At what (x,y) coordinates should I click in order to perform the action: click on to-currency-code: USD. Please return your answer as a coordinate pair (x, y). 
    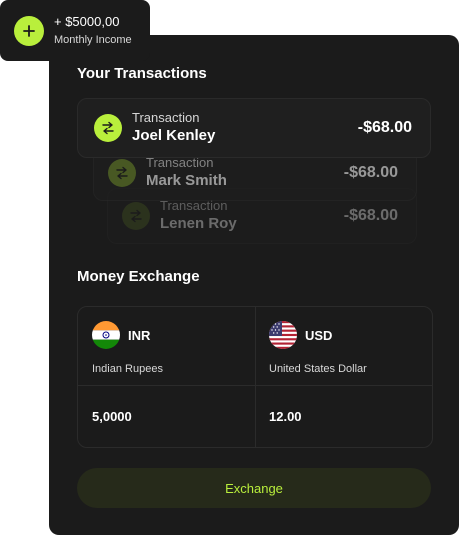
    Looking at the image, I should click on (319, 335).